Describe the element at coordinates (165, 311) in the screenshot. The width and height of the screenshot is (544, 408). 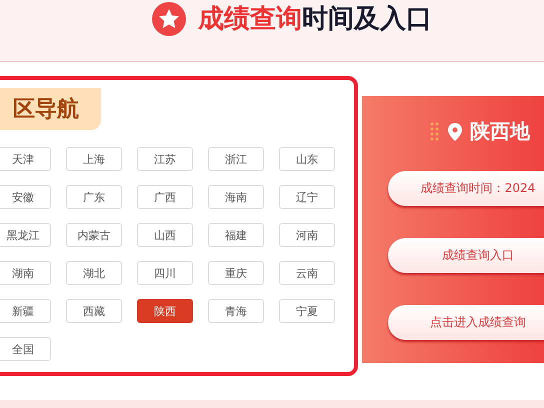
I see `region-button: 陕西` at that location.